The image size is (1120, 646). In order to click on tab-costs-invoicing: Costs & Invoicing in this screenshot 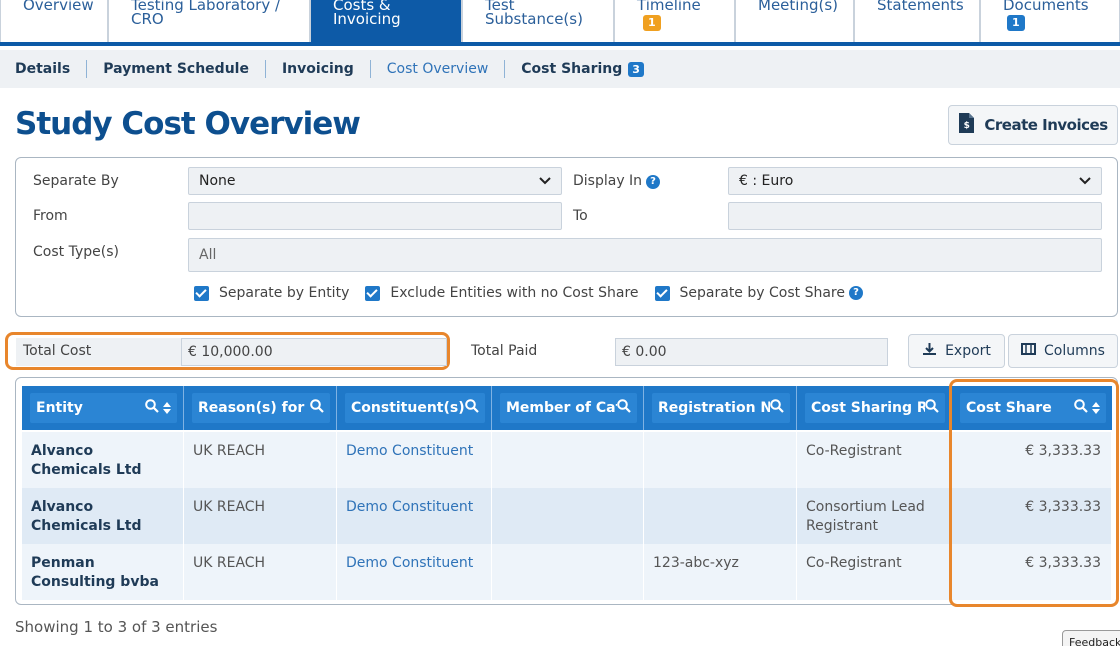, I will do `click(386, 21)`.